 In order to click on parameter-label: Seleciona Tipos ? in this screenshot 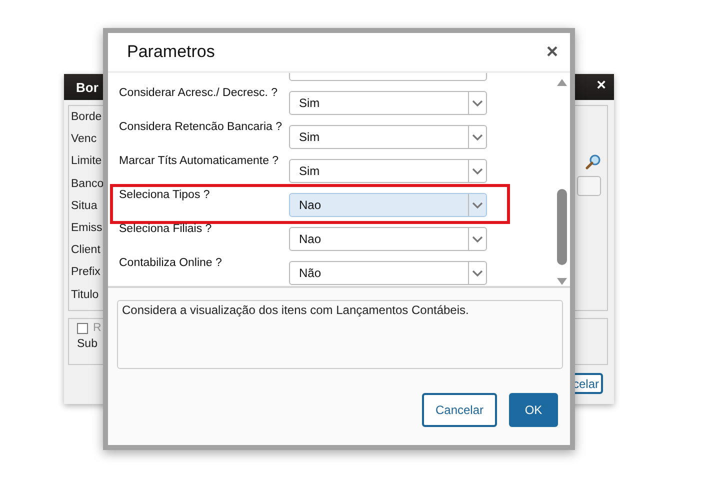, I will do `click(165, 194)`.